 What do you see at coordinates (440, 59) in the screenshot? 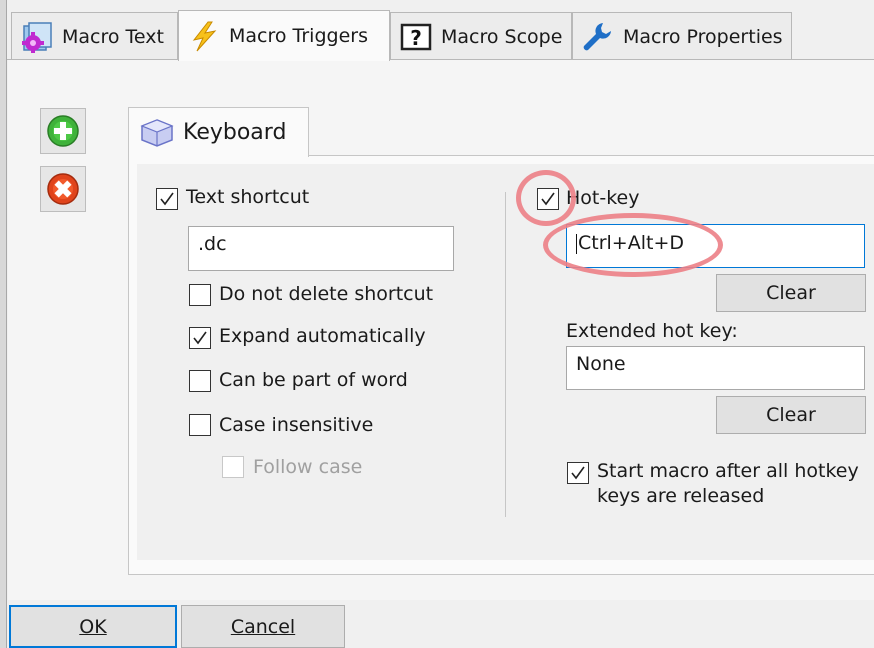
I see `tab-divider` at bounding box center [440, 59].